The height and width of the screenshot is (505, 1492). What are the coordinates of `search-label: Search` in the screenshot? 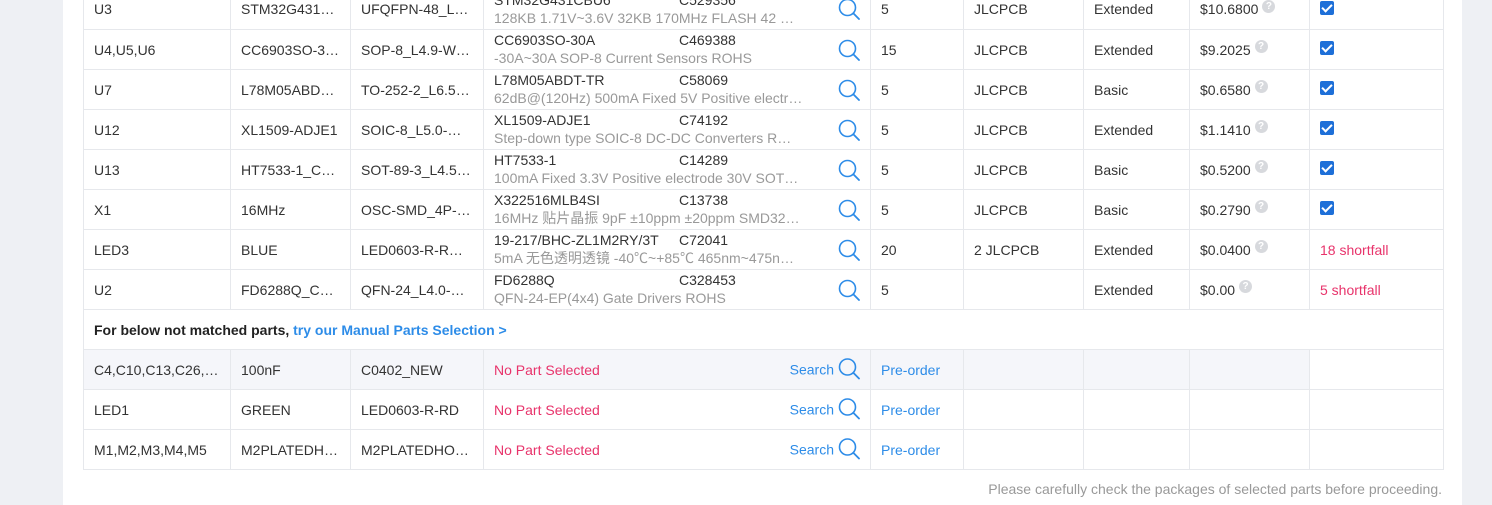 It's located at (811, 369).